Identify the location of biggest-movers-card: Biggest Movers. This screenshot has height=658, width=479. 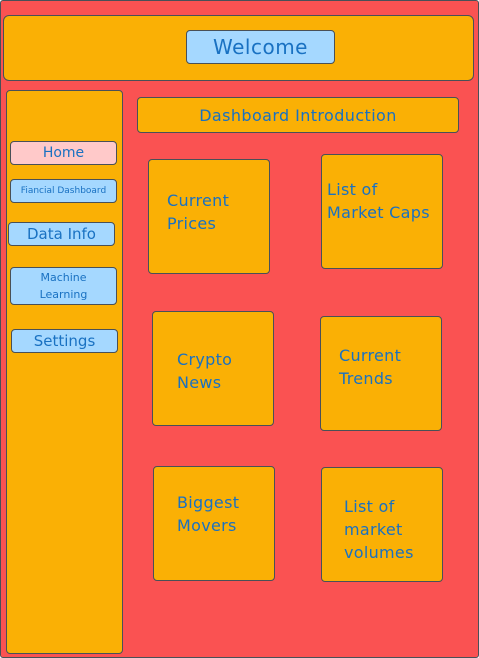
(214, 523).